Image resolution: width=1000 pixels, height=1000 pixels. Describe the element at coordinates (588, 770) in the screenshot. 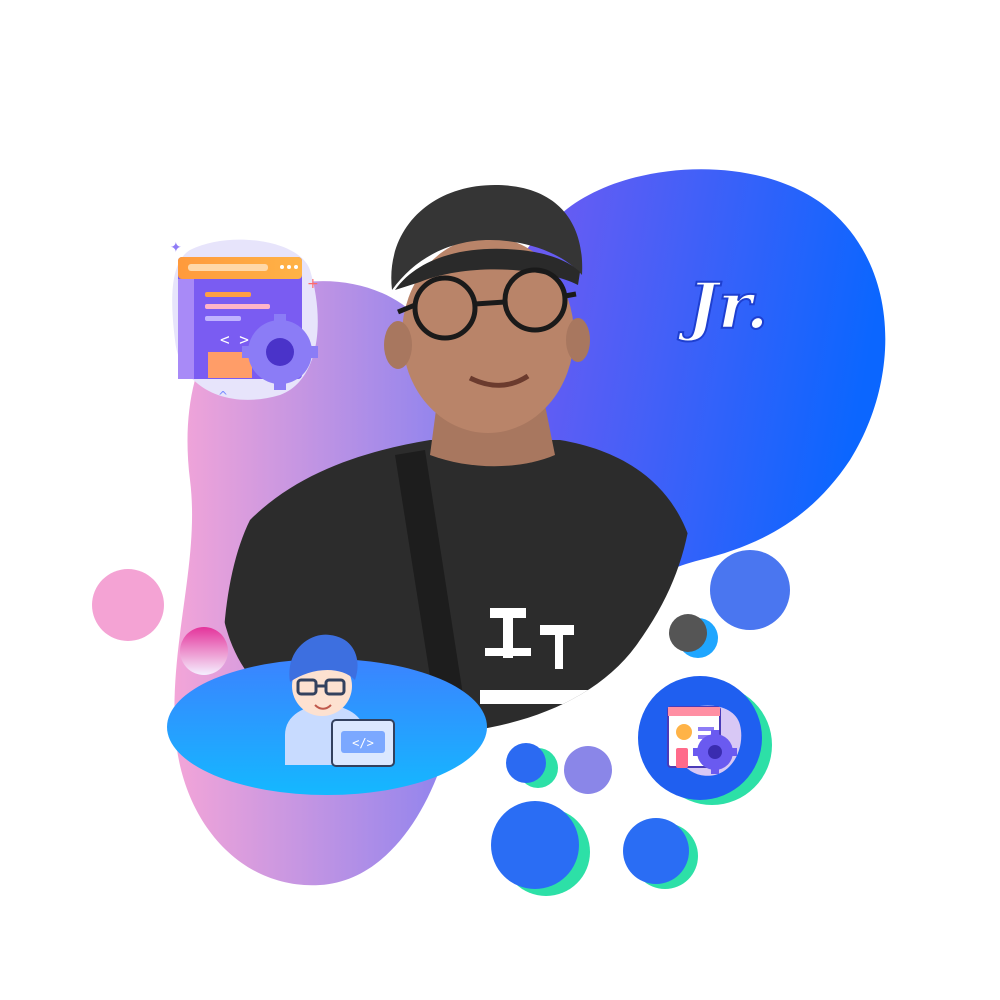

I see `lavender-dot` at that location.